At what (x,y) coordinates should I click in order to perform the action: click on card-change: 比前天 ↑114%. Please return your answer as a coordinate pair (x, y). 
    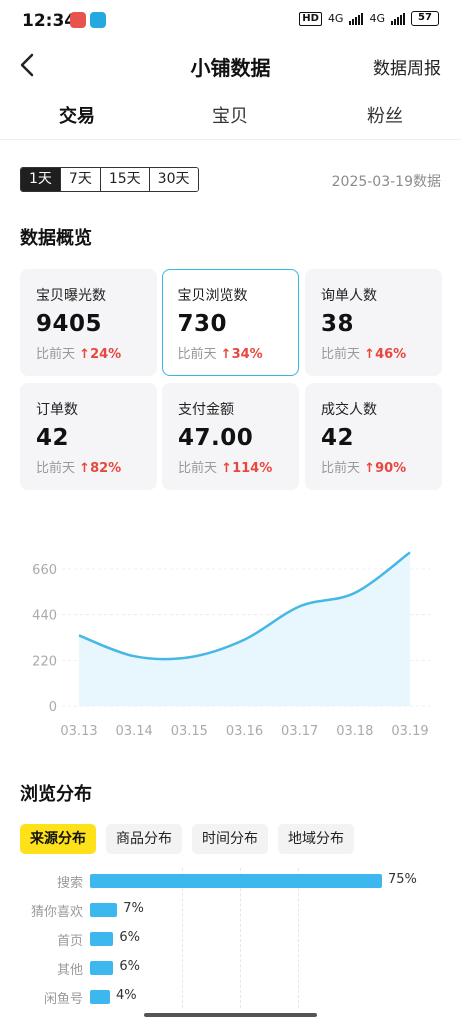
    Looking at the image, I should click on (238, 466).